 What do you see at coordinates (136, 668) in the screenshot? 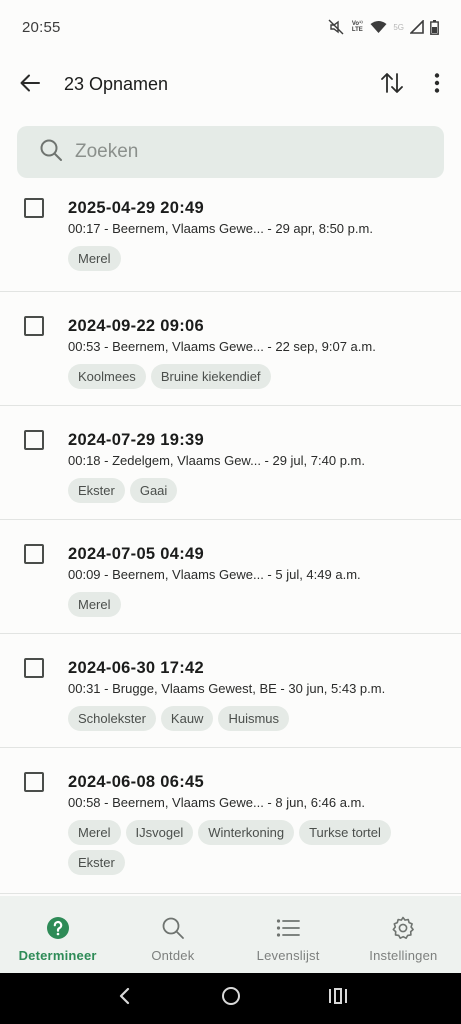
I see `recording-title: 2024-06-30 17:42` at bounding box center [136, 668].